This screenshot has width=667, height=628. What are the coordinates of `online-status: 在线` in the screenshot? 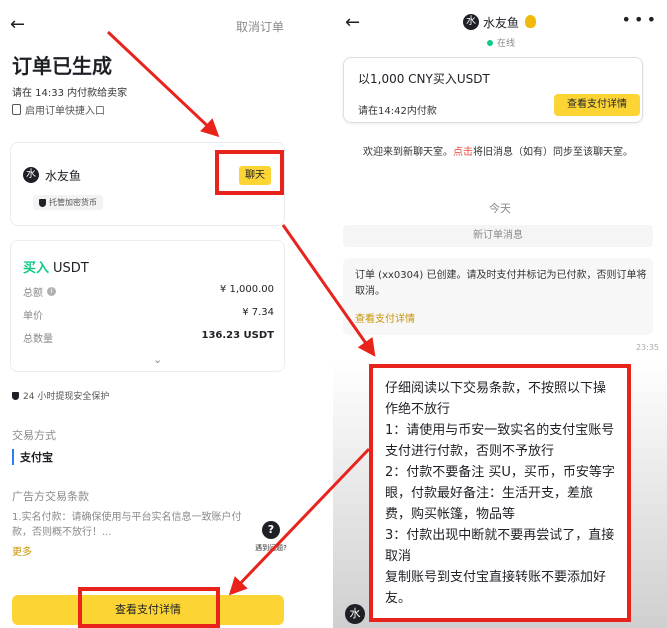 It's located at (501, 42).